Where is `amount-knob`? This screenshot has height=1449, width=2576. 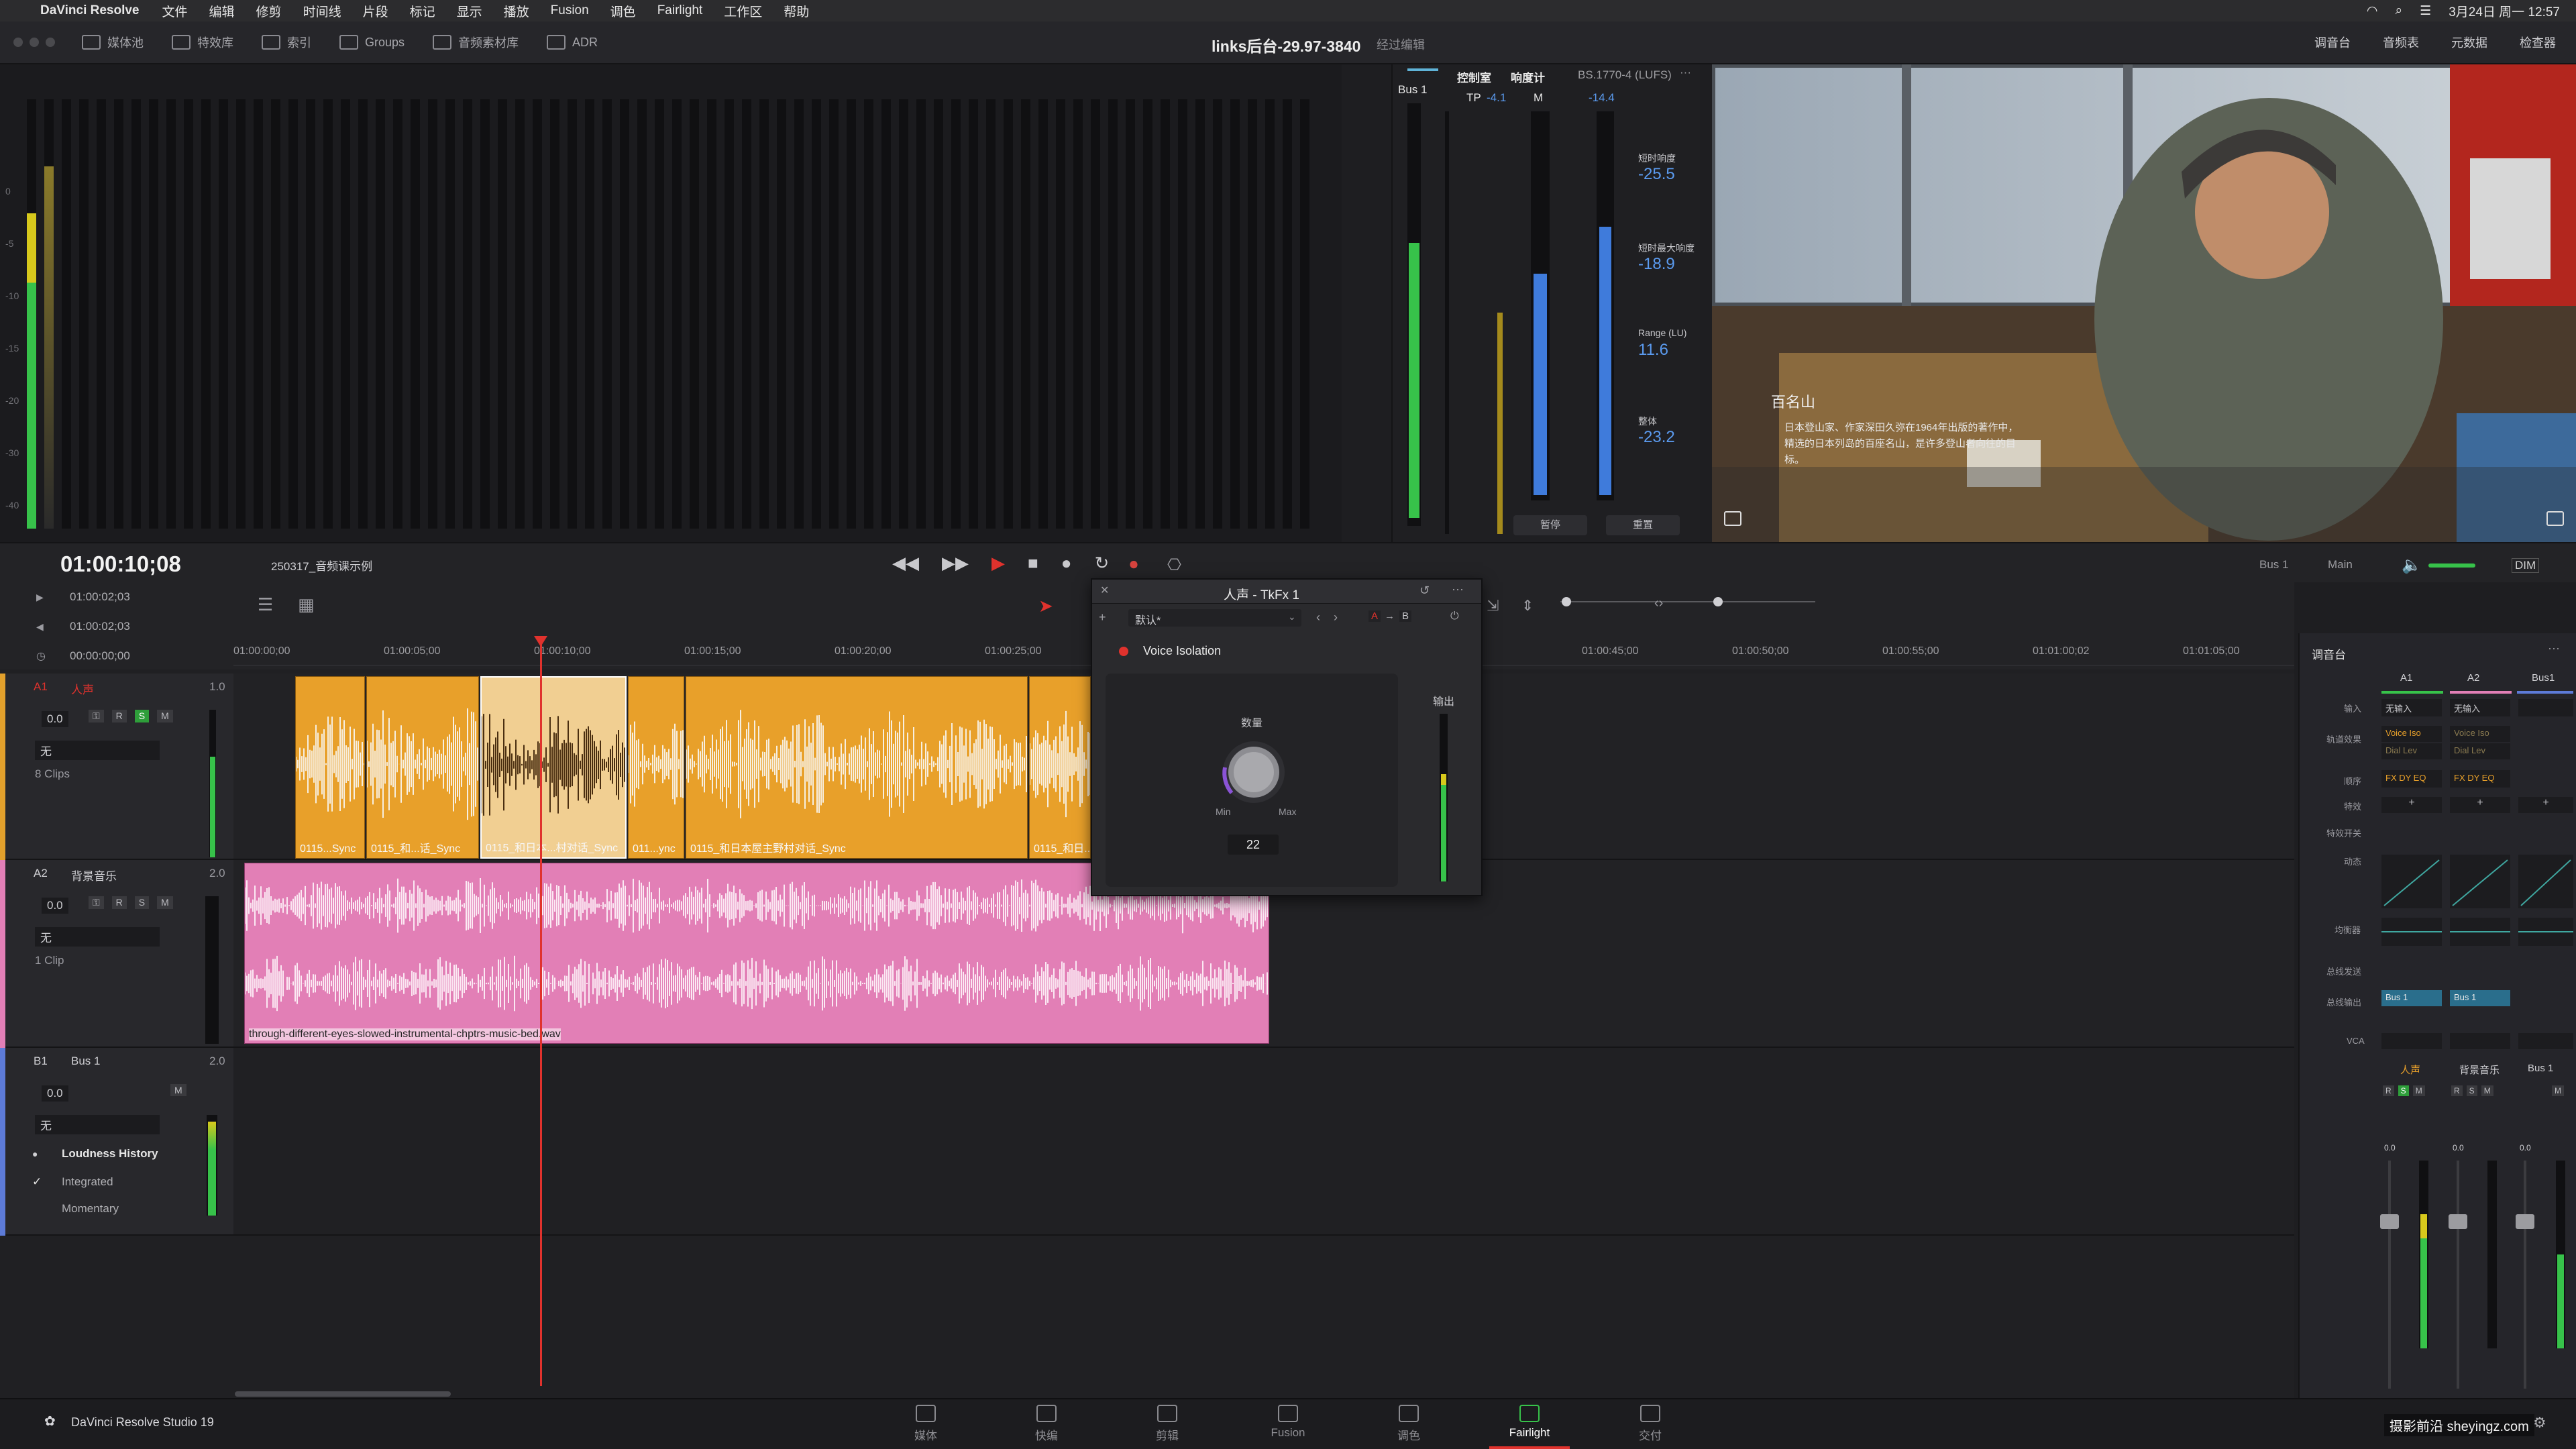 amount-knob is located at coordinates (1254, 772).